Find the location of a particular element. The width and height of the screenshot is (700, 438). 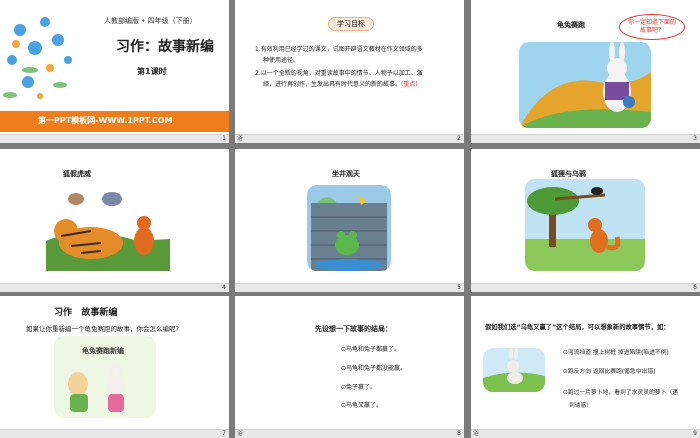

question-text: 如果让你重新编一个龟兔赛跑的故事，你会怎么编呢? is located at coordinates (102, 329).